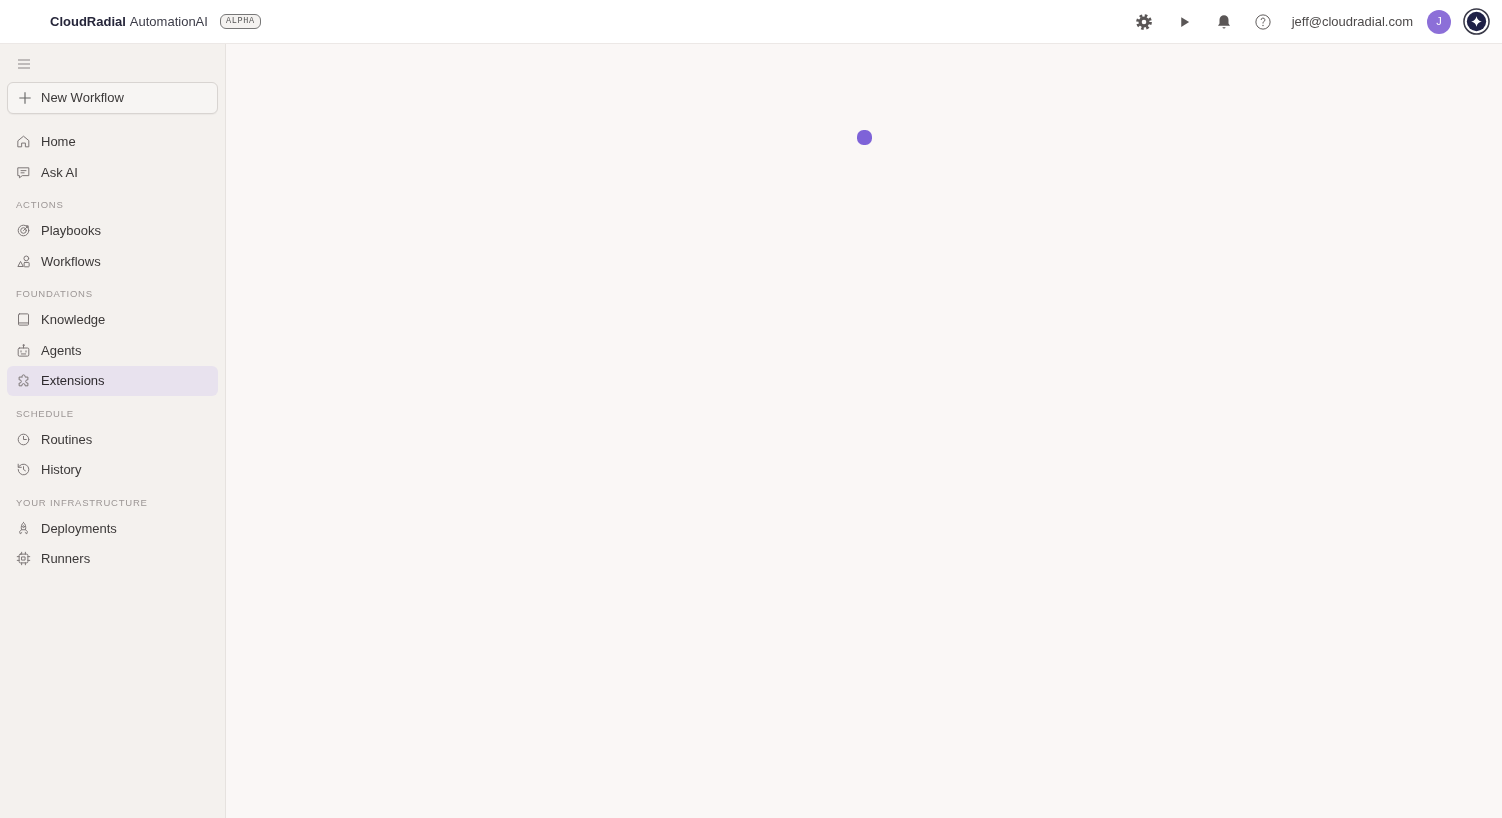  What do you see at coordinates (23, 439) in the screenshot?
I see `clock-icon` at bounding box center [23, 439].